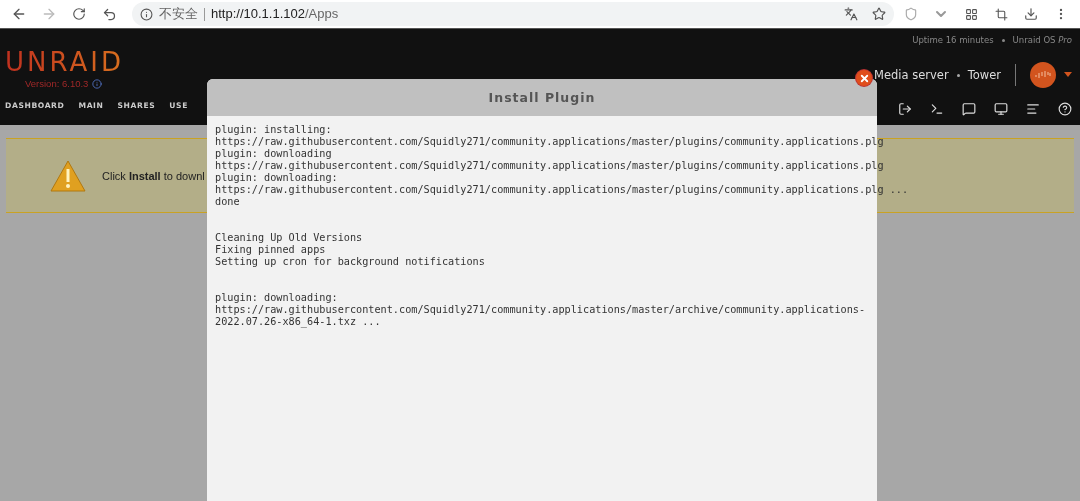 This screenshot has height=501, width=1080. I want to click on undo-icon, so click(109, 14).